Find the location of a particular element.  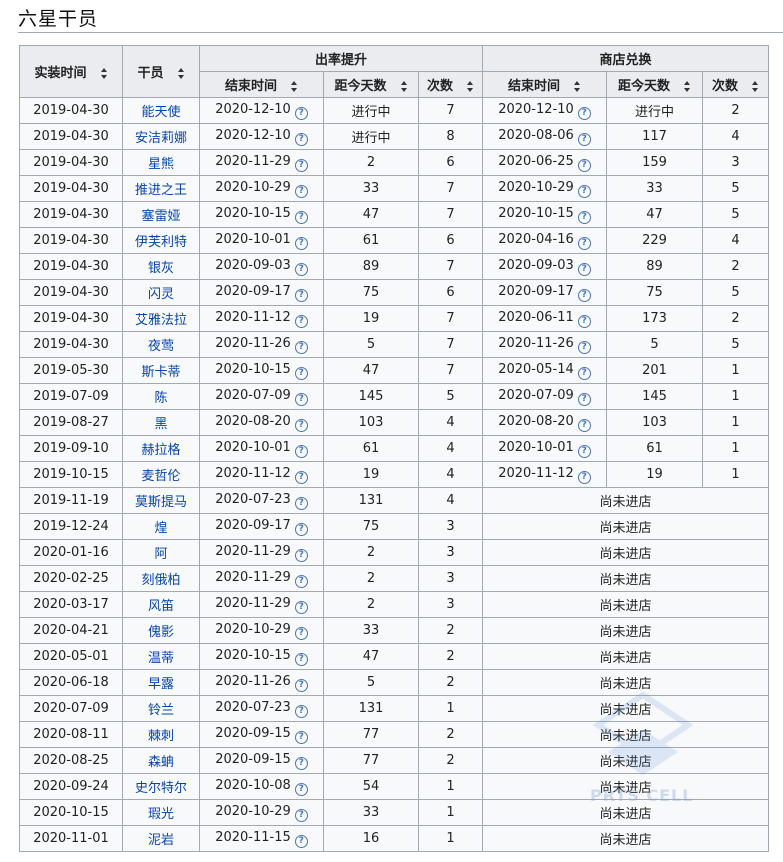

rateup-count-cell: 4 is located at coordinates (450, 474).